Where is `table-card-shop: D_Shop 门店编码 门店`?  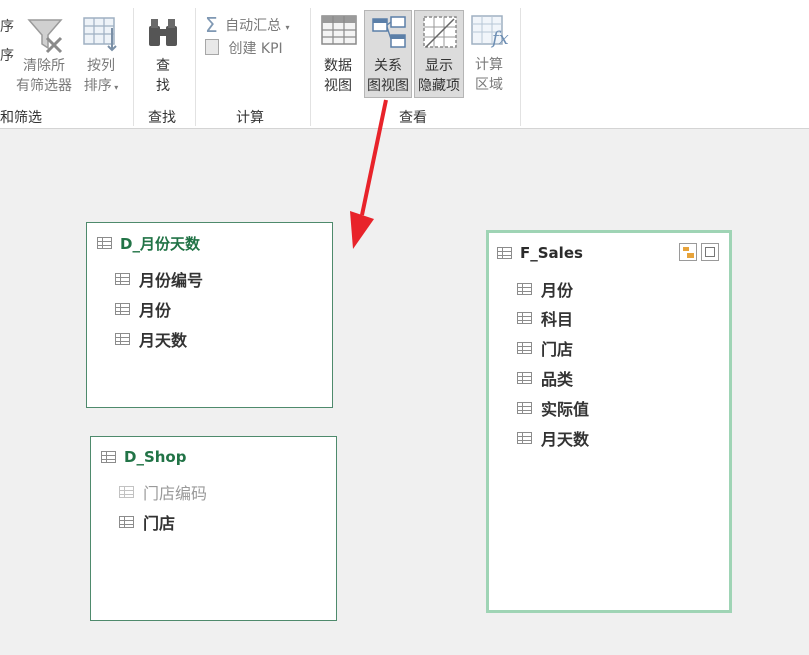
table-card-shop: D_Shop 门店编码 门店 is located at coordinates (213, 528).